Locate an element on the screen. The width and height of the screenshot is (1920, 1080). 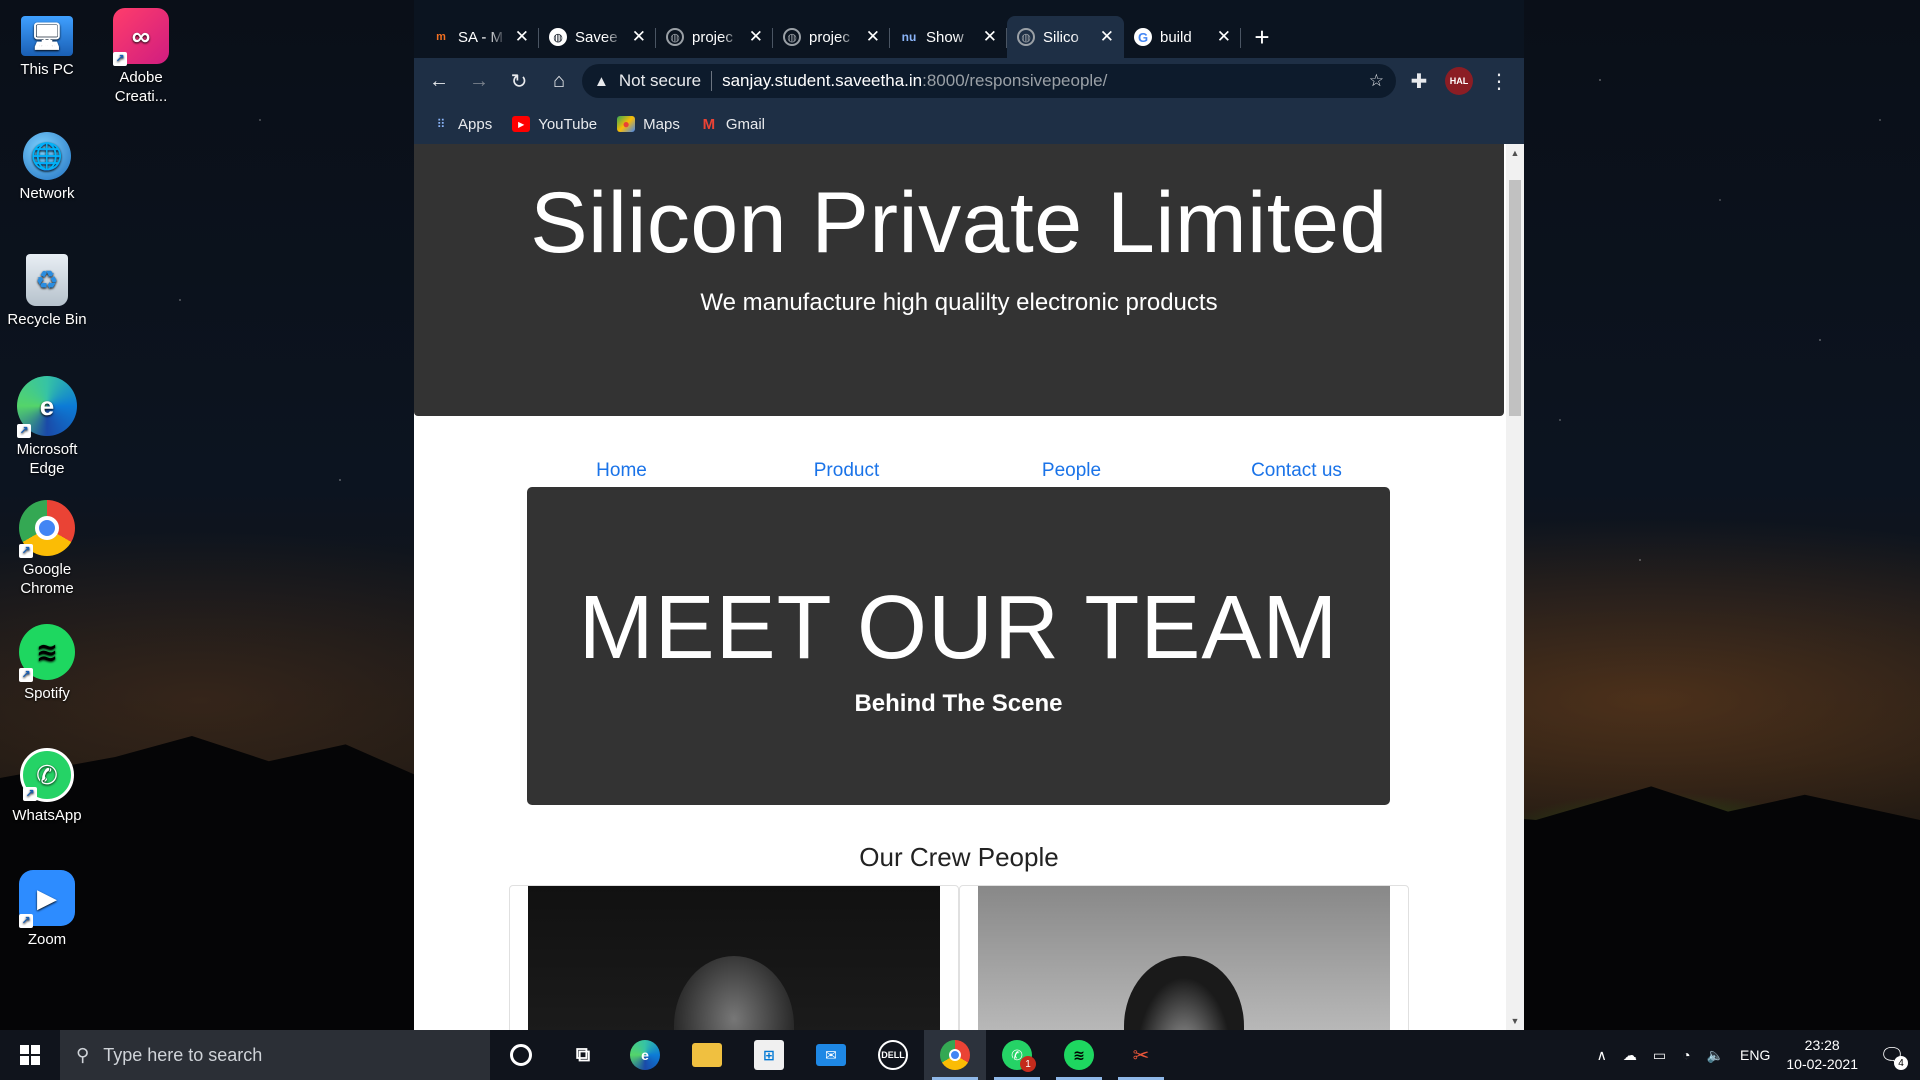
bookmark-label: YouTube is located at coordinates (568, 124).